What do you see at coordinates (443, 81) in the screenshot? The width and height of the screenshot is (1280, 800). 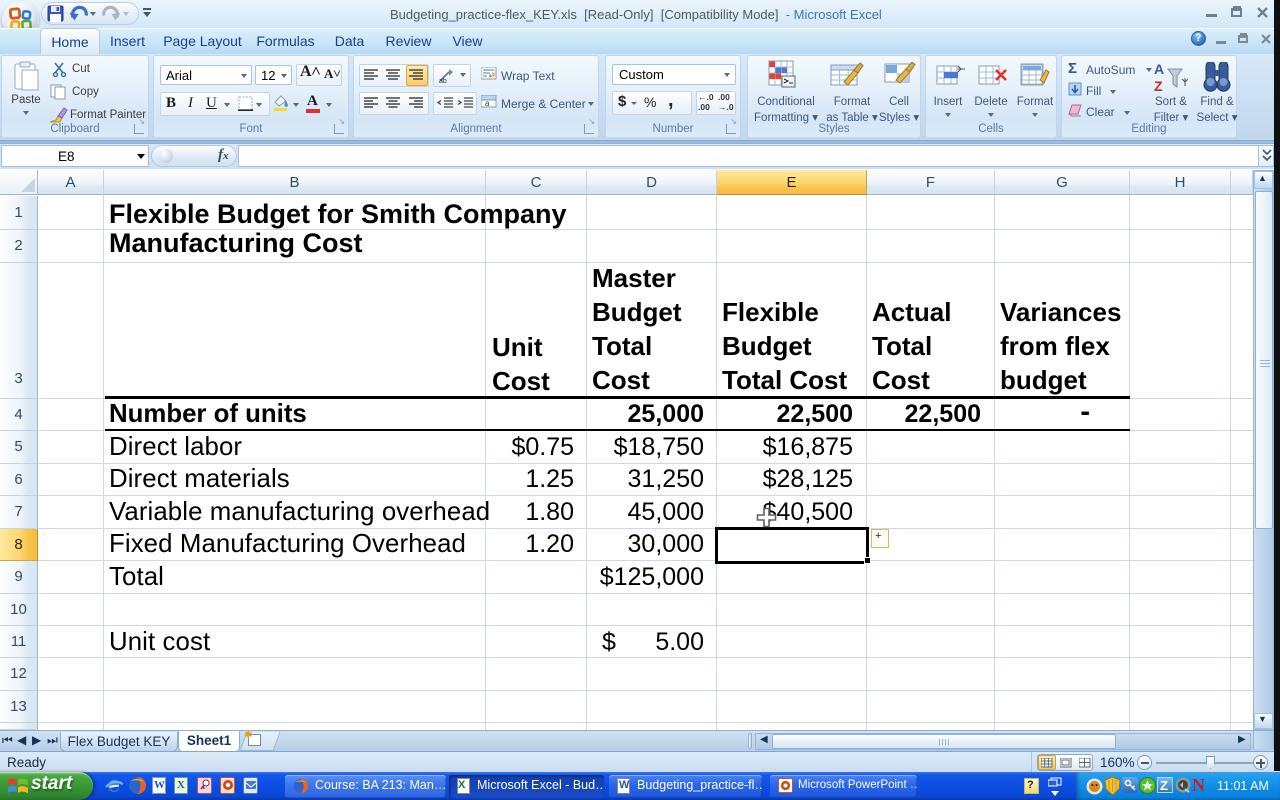 I see `svg-text: ab` at bounding box center [443, 81].